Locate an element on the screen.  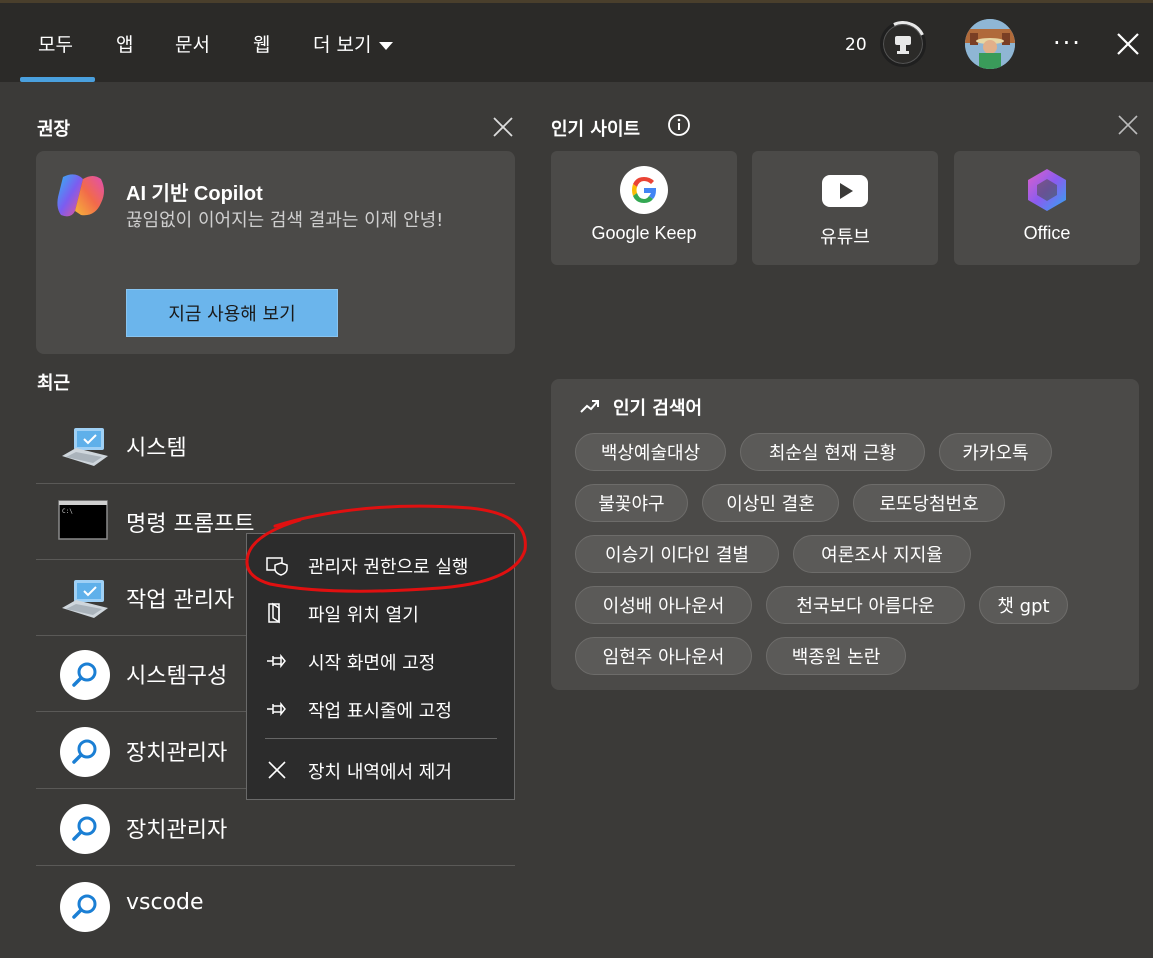
recommended-title: 권장 is located at coordinates (54, 129).